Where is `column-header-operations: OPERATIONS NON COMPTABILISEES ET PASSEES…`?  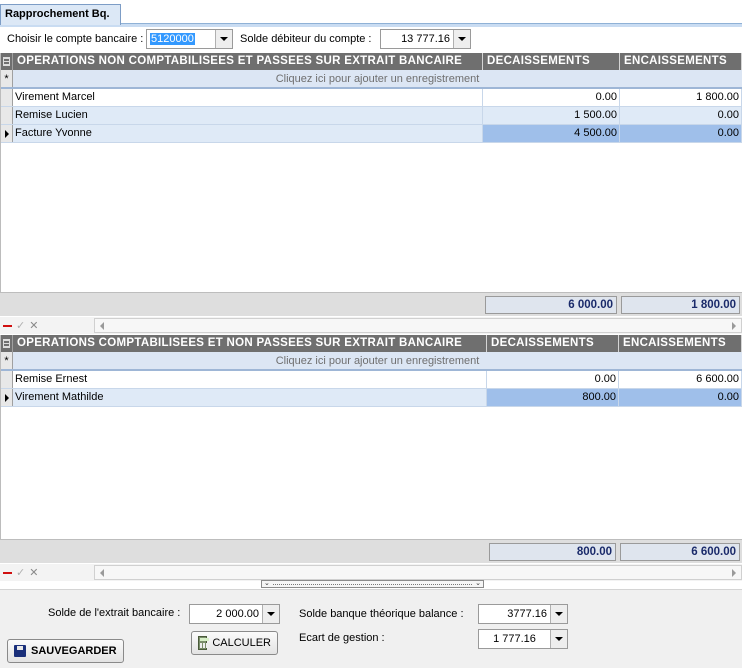
column-header-operations: OPERATIONS NON COMPTABILISEES ET PASSEES… is located at coordinates (248, 61).